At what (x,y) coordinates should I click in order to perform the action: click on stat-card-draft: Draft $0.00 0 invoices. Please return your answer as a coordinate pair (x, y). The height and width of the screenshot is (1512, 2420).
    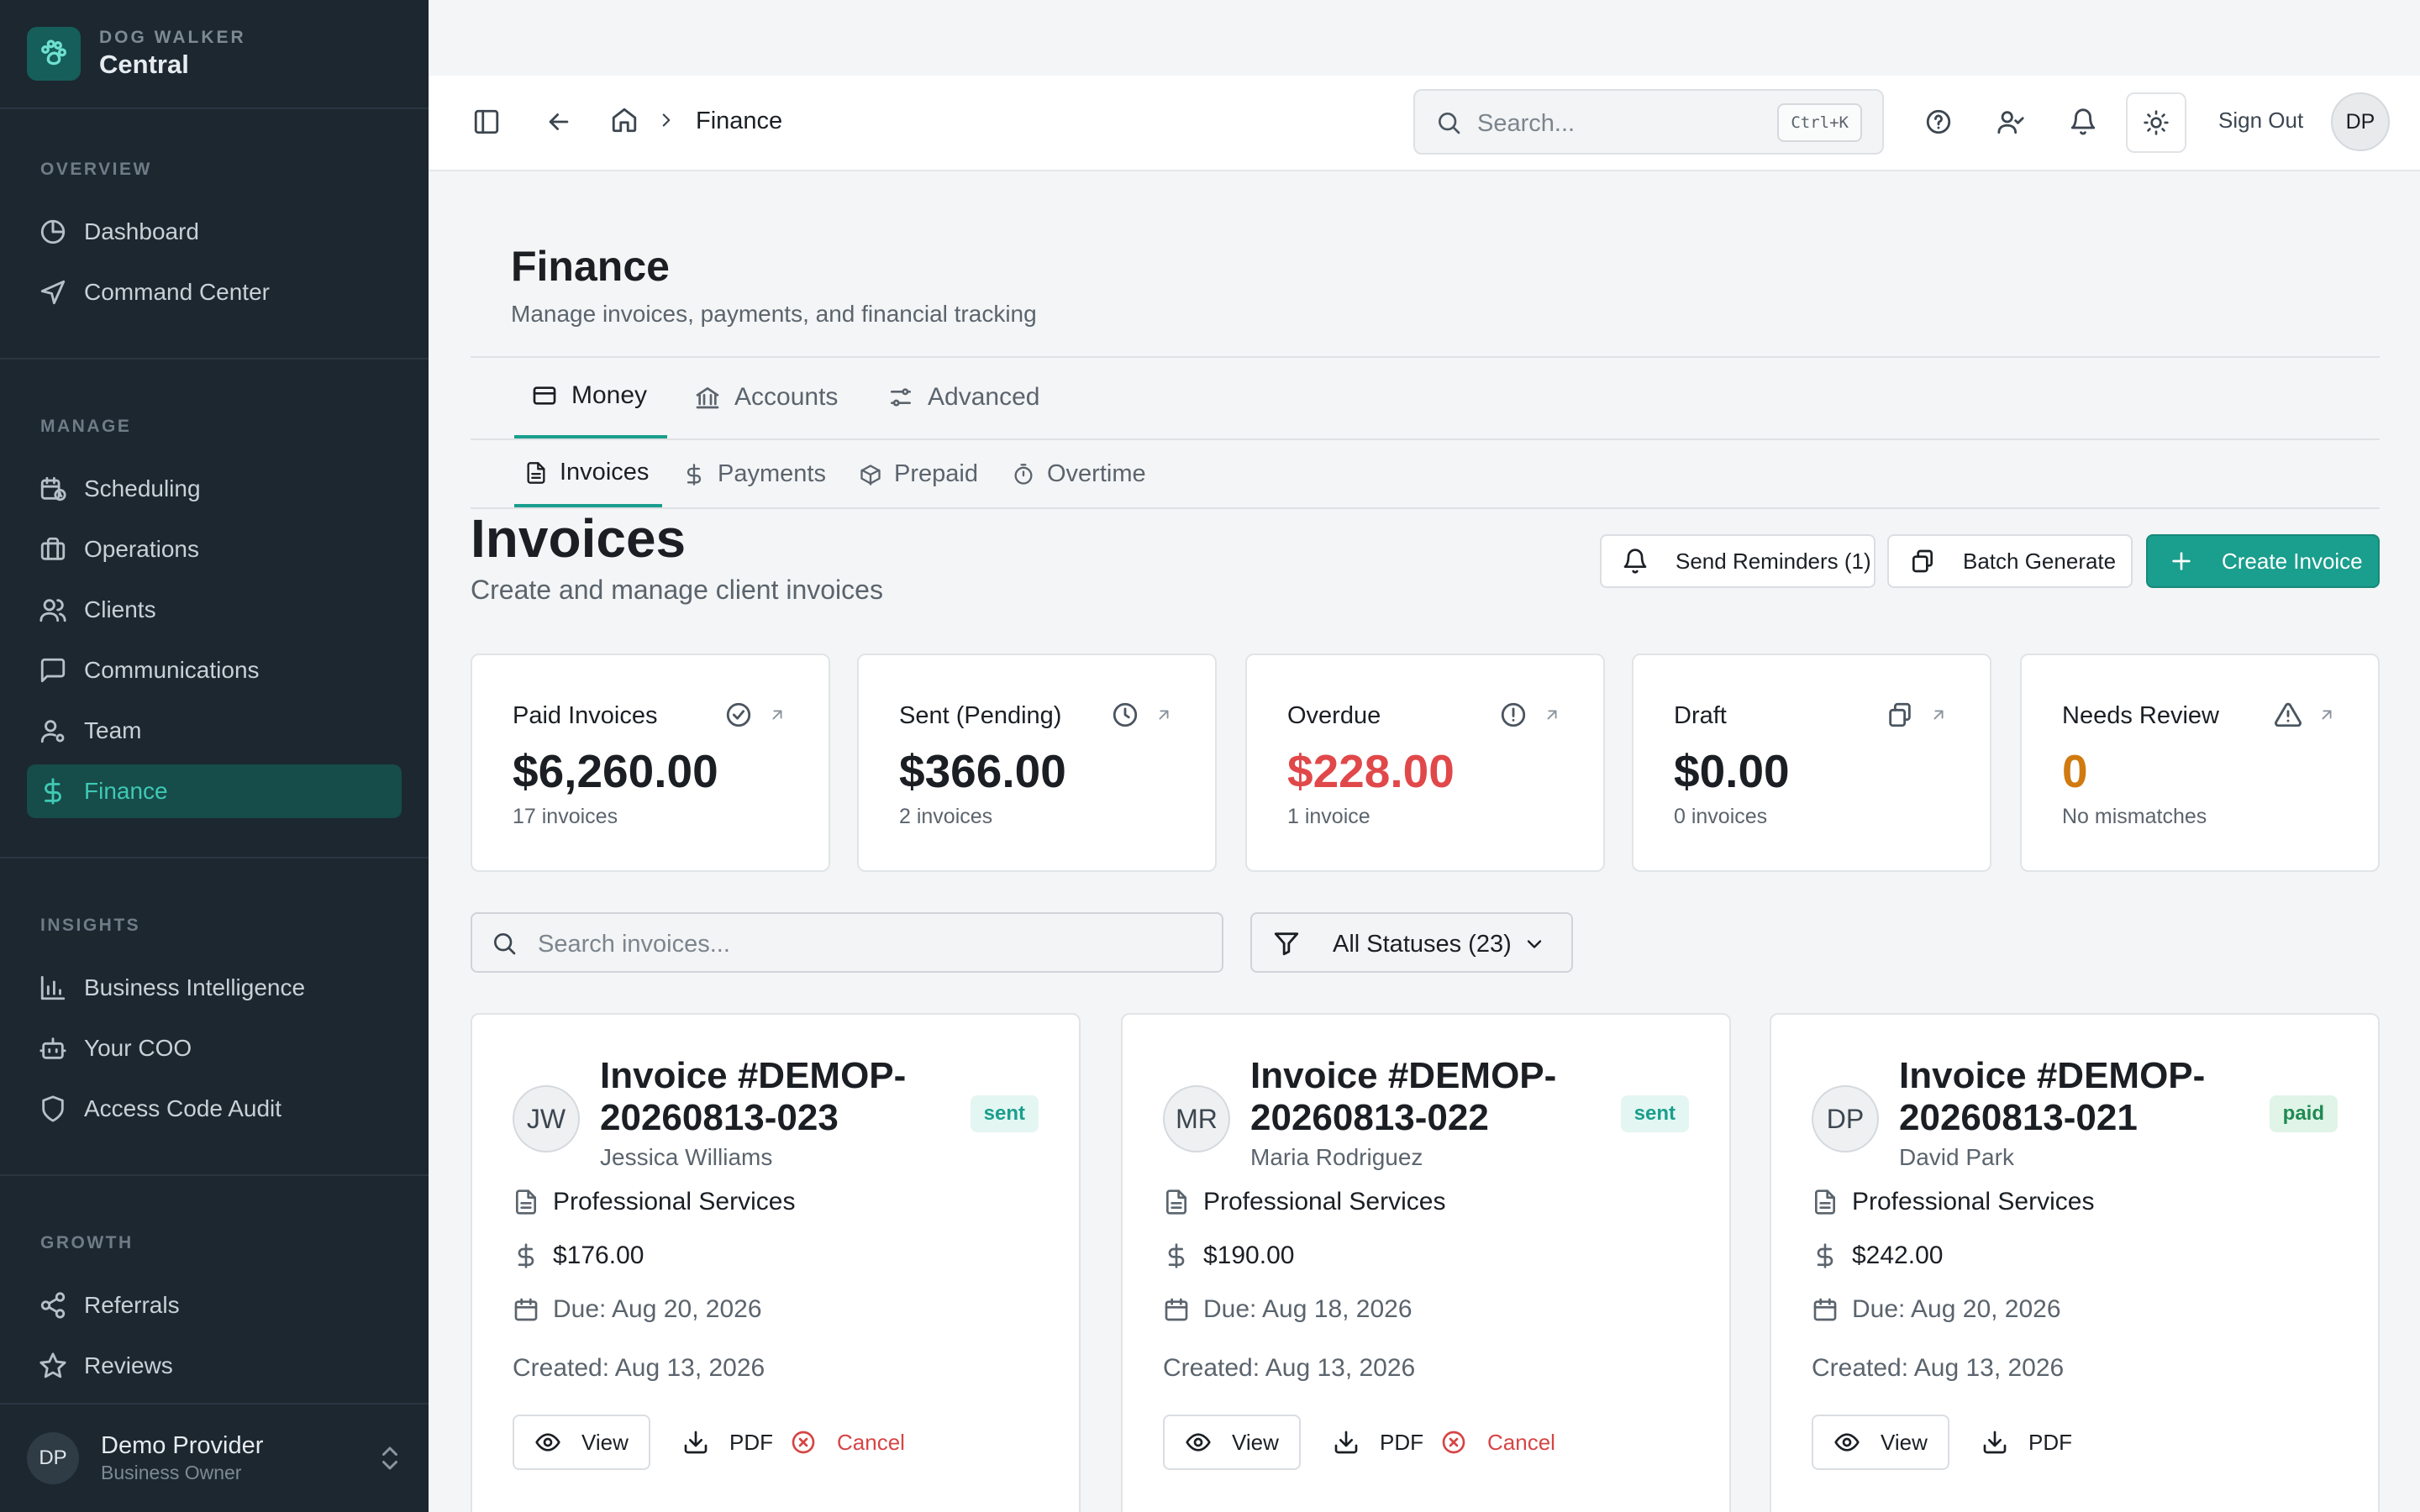
    Looking at the image, I should click on (1811, 763).